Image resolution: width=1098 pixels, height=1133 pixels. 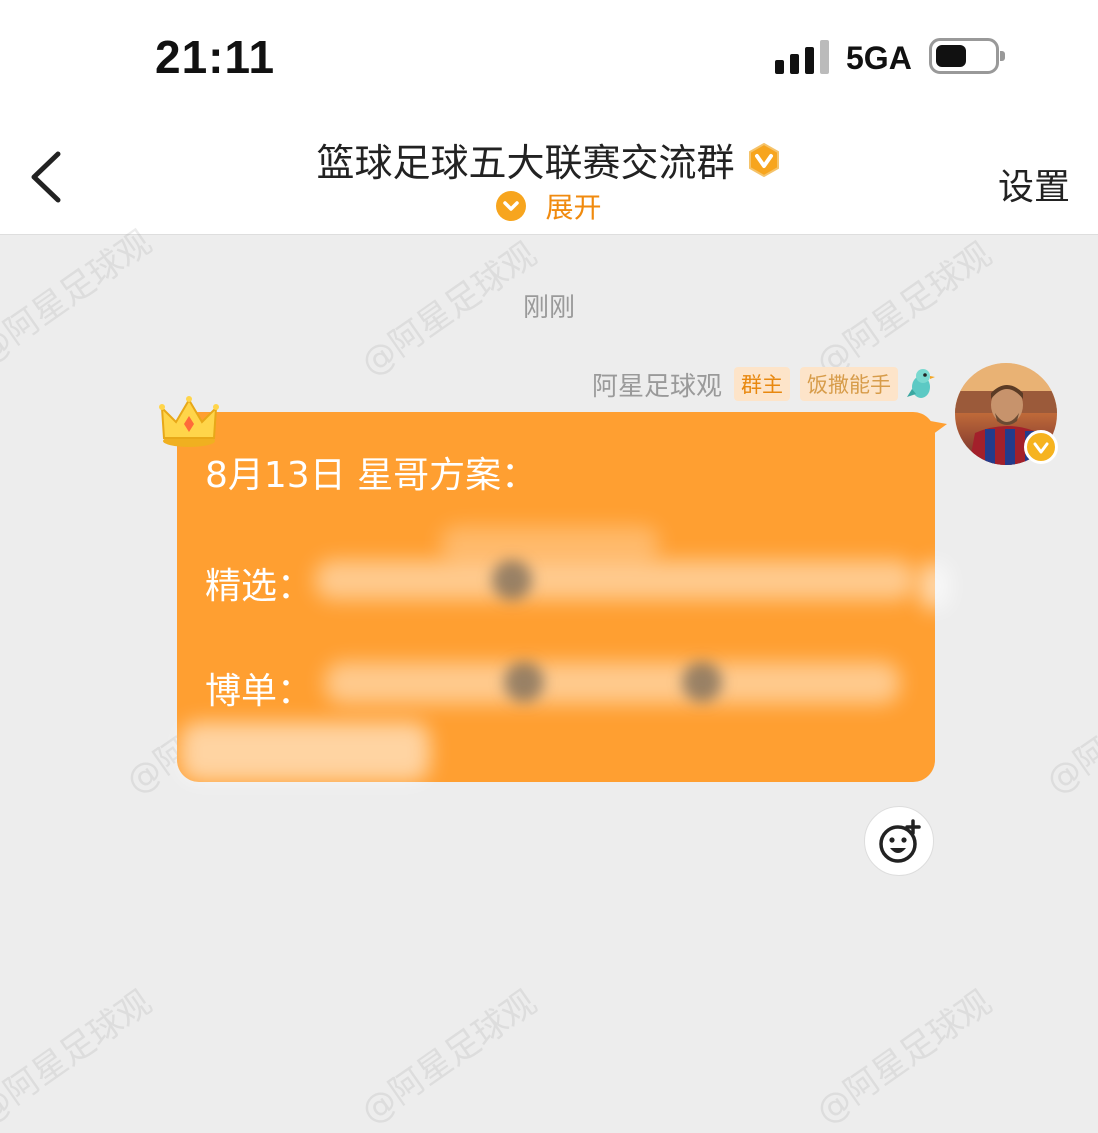 What do you see at coordinates (803, 57) in the screenshot?
I see `signal-icon` at bounding box center [803, 57].